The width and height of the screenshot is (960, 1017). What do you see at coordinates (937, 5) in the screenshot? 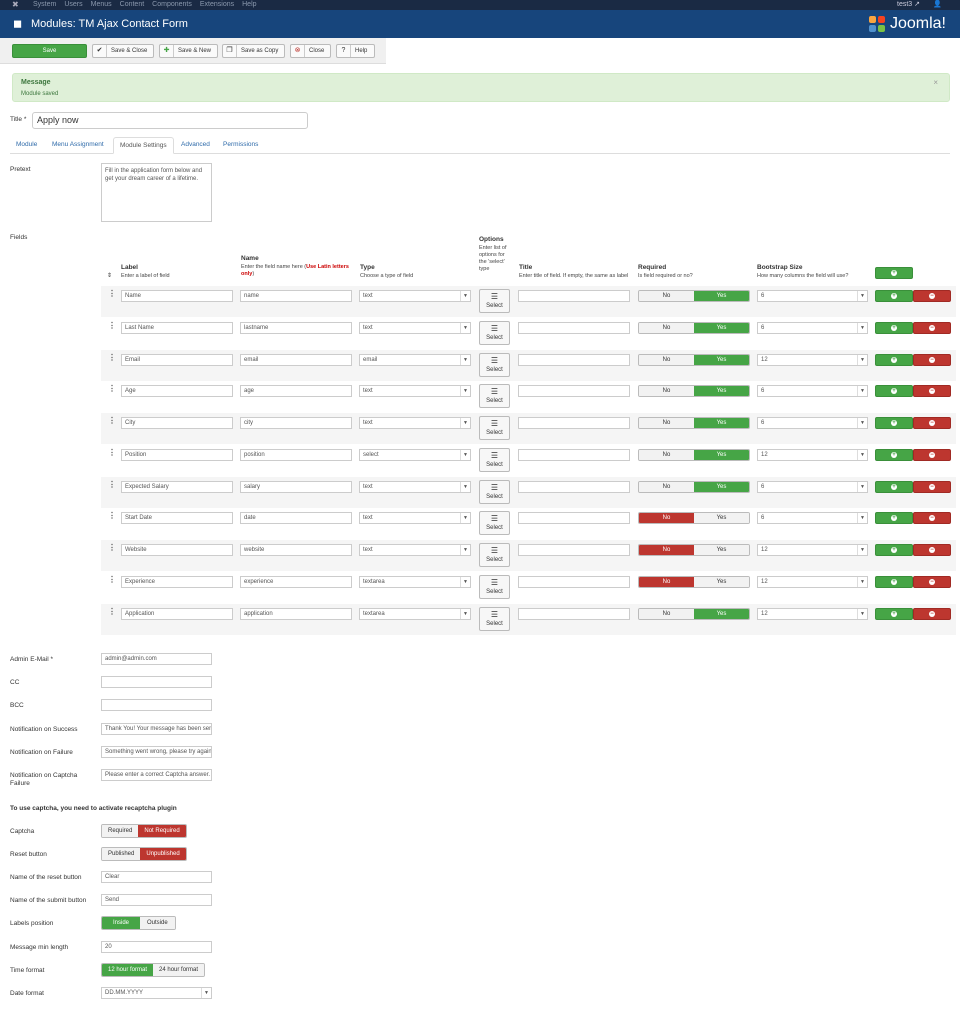
I see `user-icon: 👤` at bounding box center [937, 5].